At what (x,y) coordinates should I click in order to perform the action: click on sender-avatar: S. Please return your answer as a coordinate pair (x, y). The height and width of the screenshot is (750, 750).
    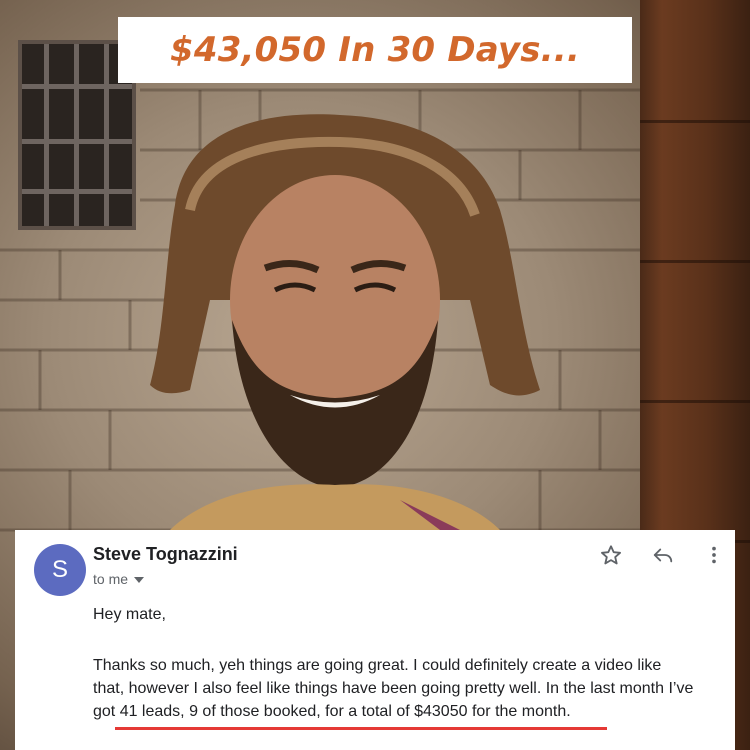
    Looking at the image, I should click on (60, 570).